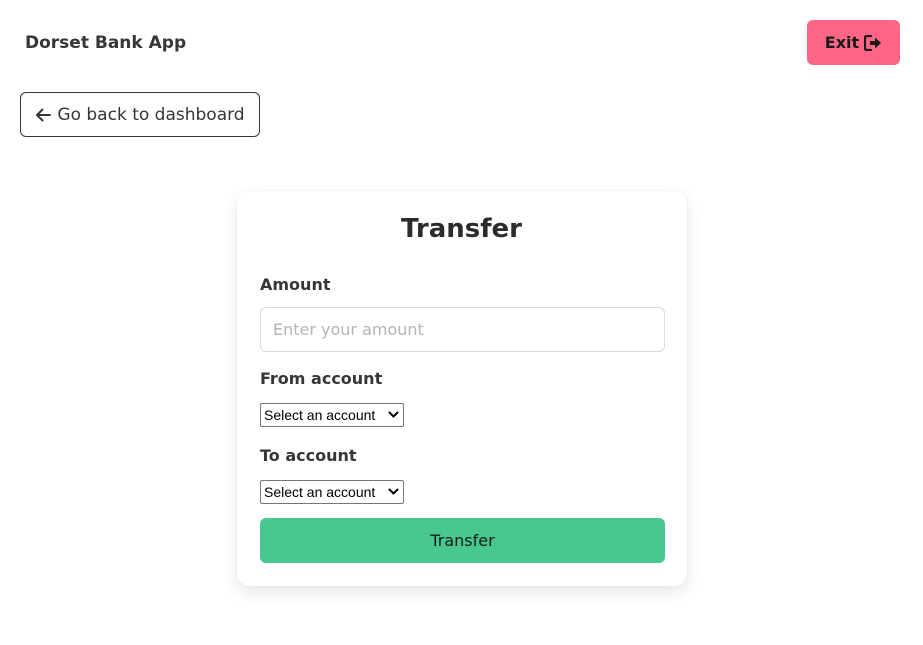 This screenshot has height=645, width=923. I want to click on to-account-selected: Select an account, so click(320, 492).